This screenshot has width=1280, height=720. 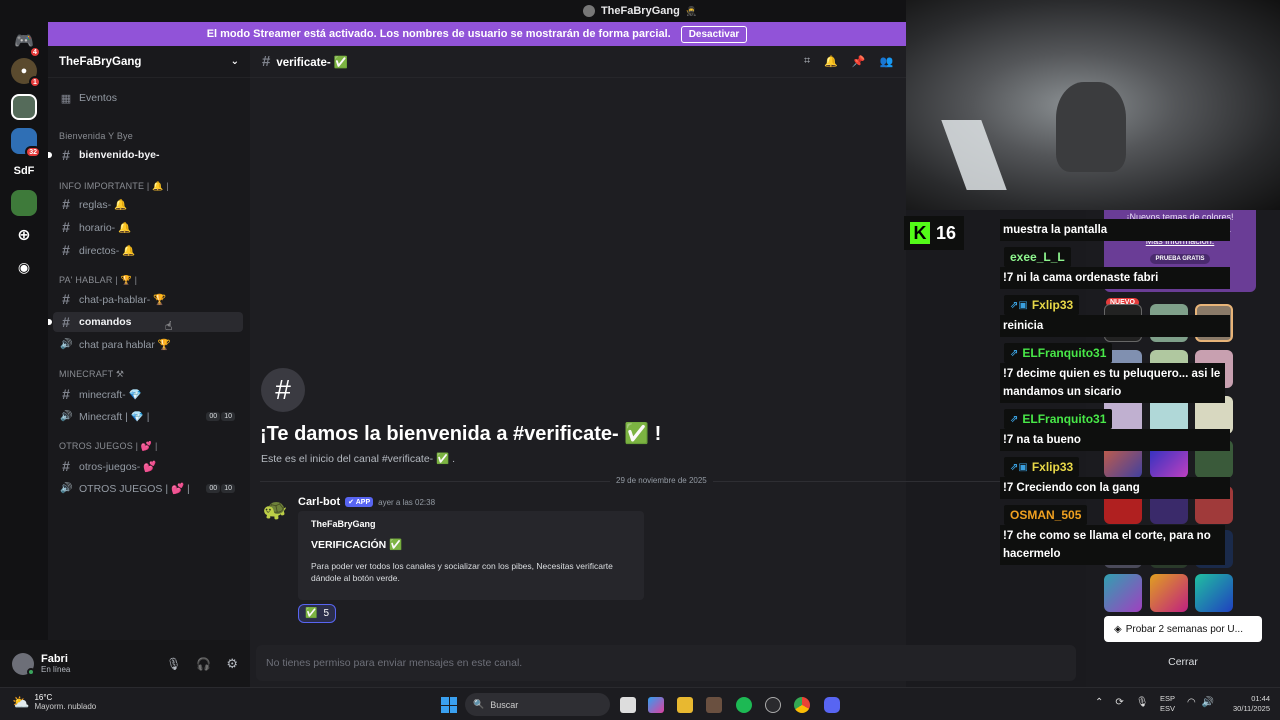 What do you see at coordinates (628, 705) in the screenshot?
I see `task-view-icon` at bounding box center [628, 705].